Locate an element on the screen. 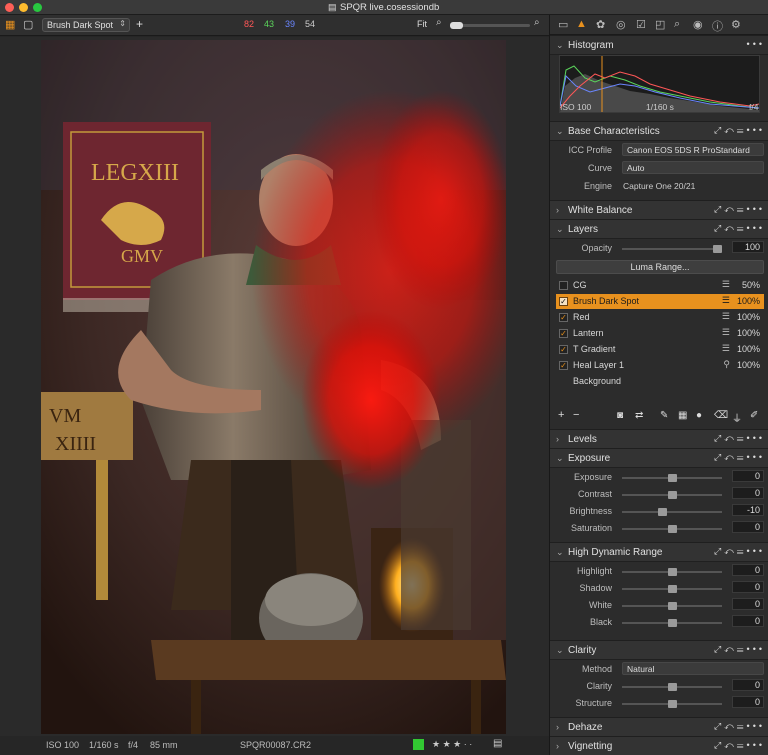 The image size is (768, 755). layer-row: ✓ Red ☰ 100% is located at coordinates (660, 317).